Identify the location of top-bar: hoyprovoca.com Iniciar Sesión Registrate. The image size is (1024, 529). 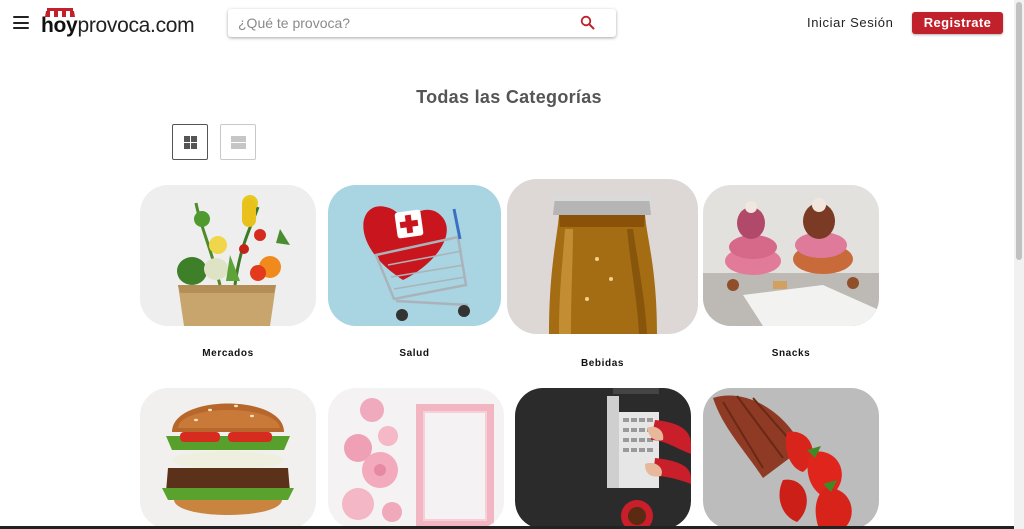
(512, 24).